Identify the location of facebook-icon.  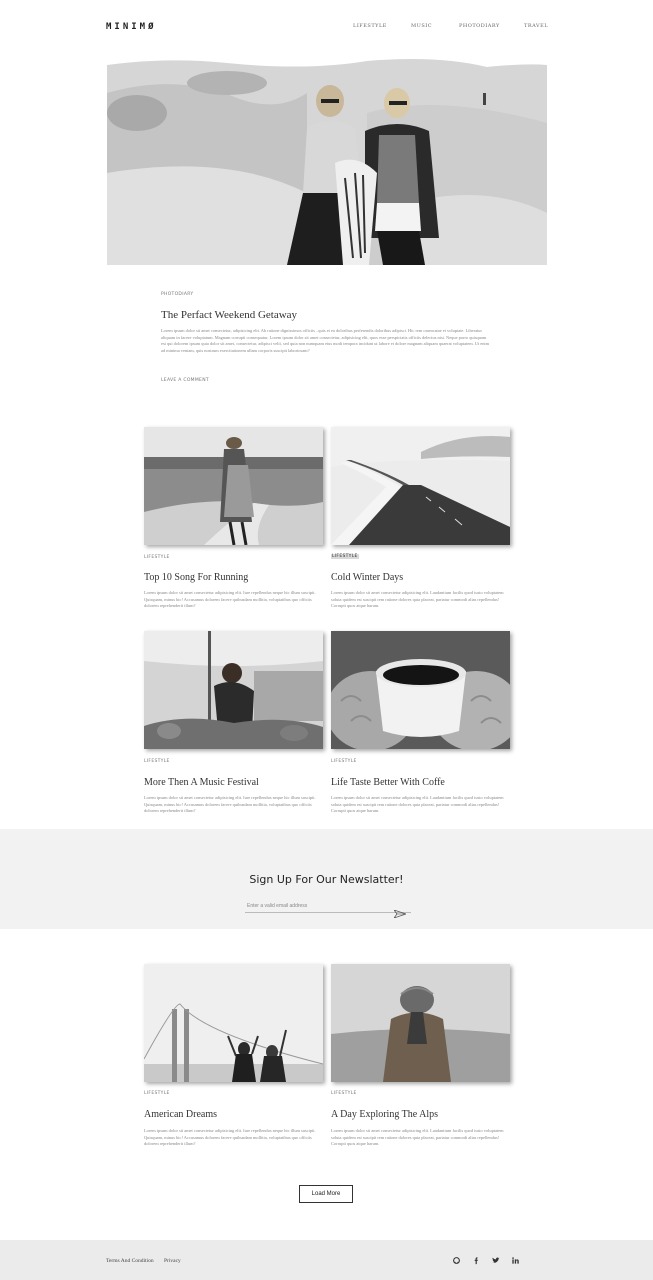
(476, 1260).